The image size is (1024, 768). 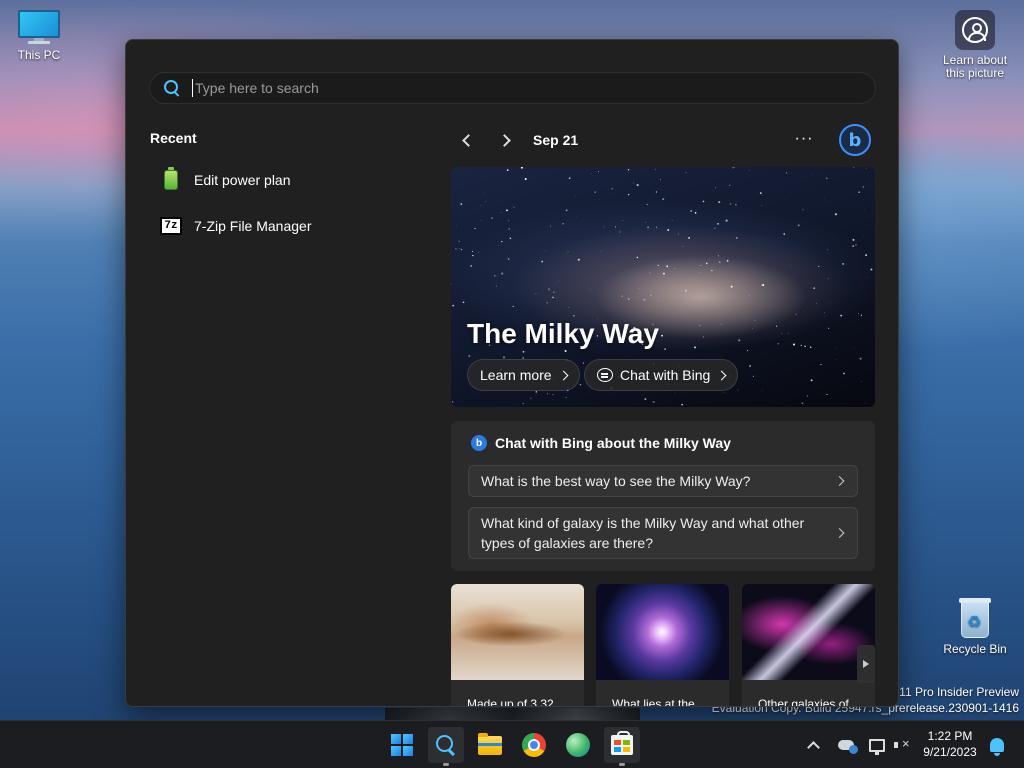 I want to click on previous-day-button, so click(x=466, y=140).